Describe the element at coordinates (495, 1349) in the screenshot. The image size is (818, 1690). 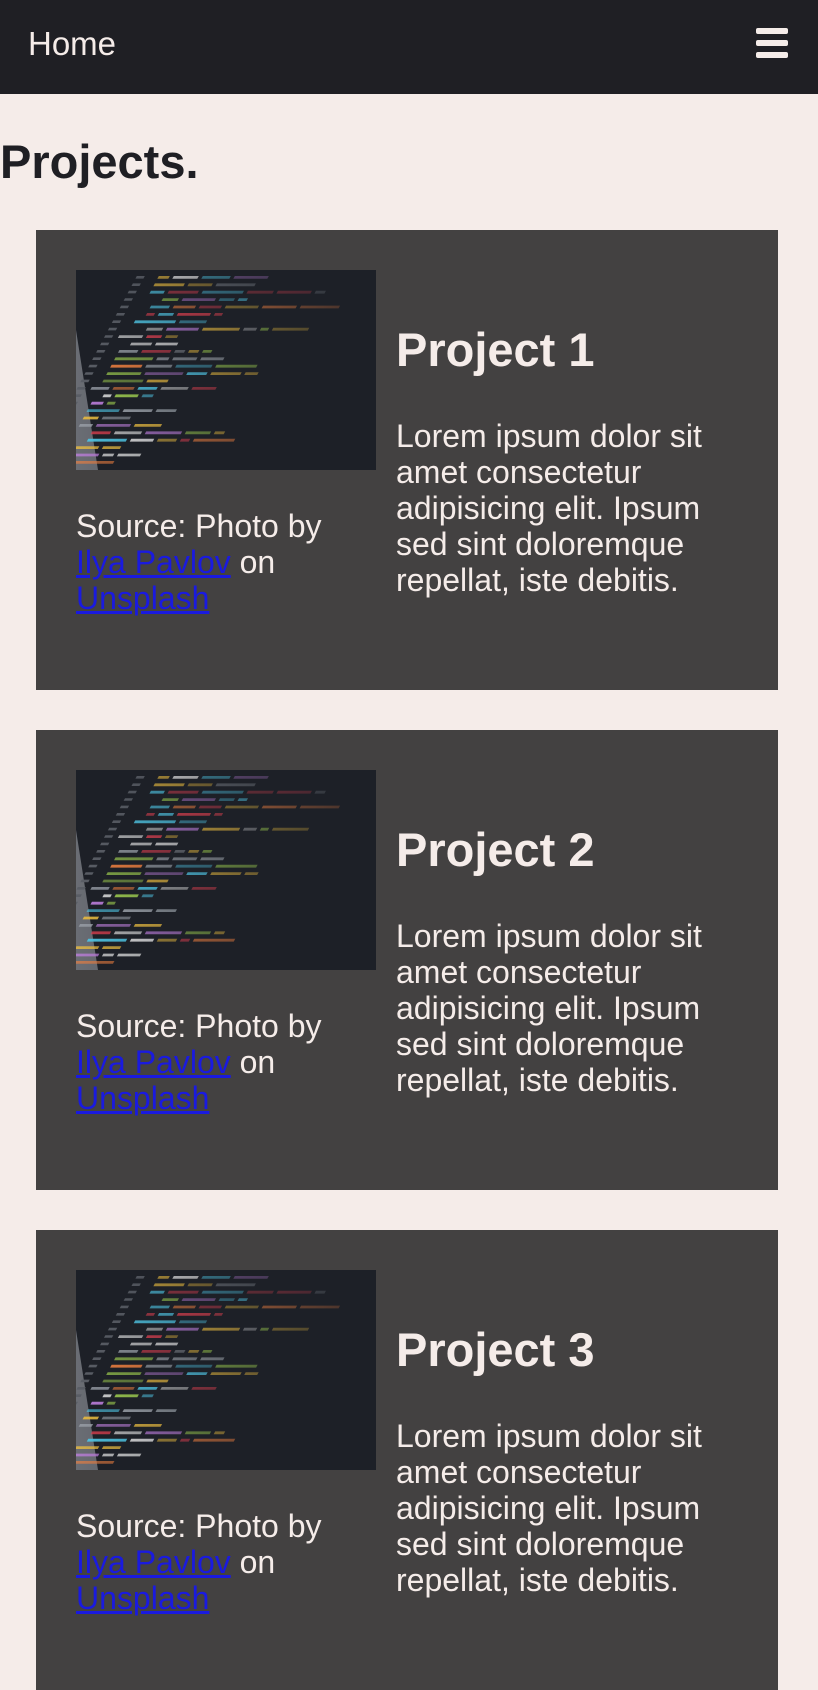
I see `project-title: Project 3` at that location.